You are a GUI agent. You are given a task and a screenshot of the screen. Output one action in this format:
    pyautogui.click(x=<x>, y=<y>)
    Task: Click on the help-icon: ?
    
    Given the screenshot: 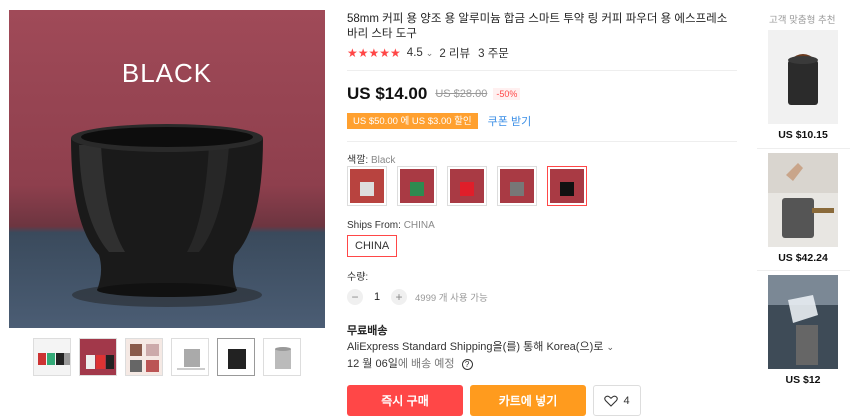 What is the action you would take?
    pyautogui.click(x=467, y=364)
    